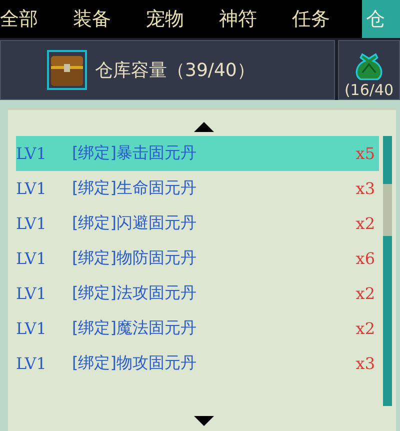  I want to click on item-name: [绑定]物攻固元丹, so click(135, 363).